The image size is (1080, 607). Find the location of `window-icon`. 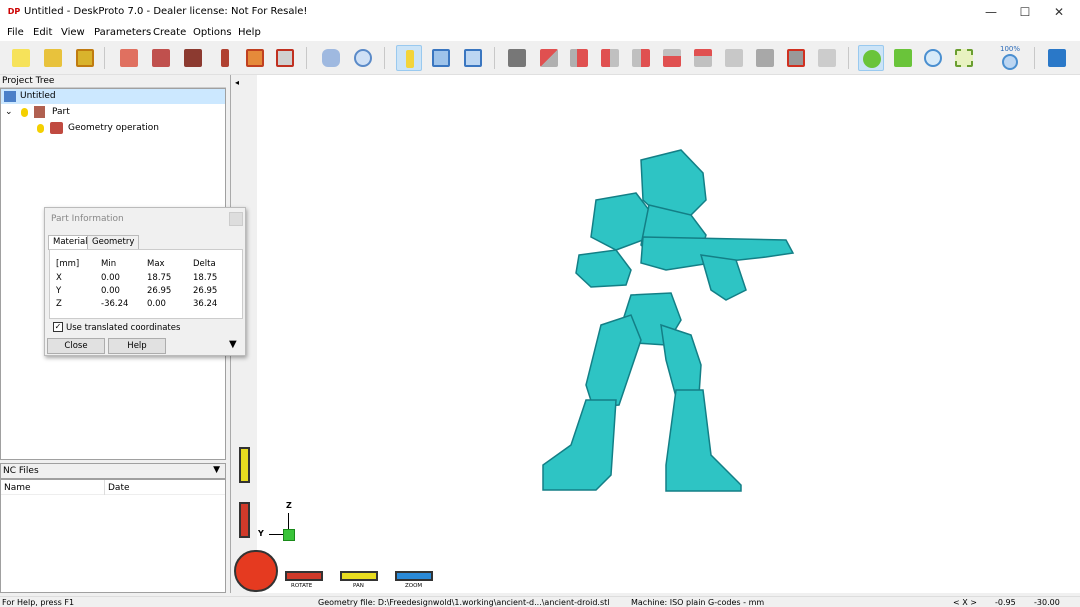

window-icon is located at coordinates (473, 58).